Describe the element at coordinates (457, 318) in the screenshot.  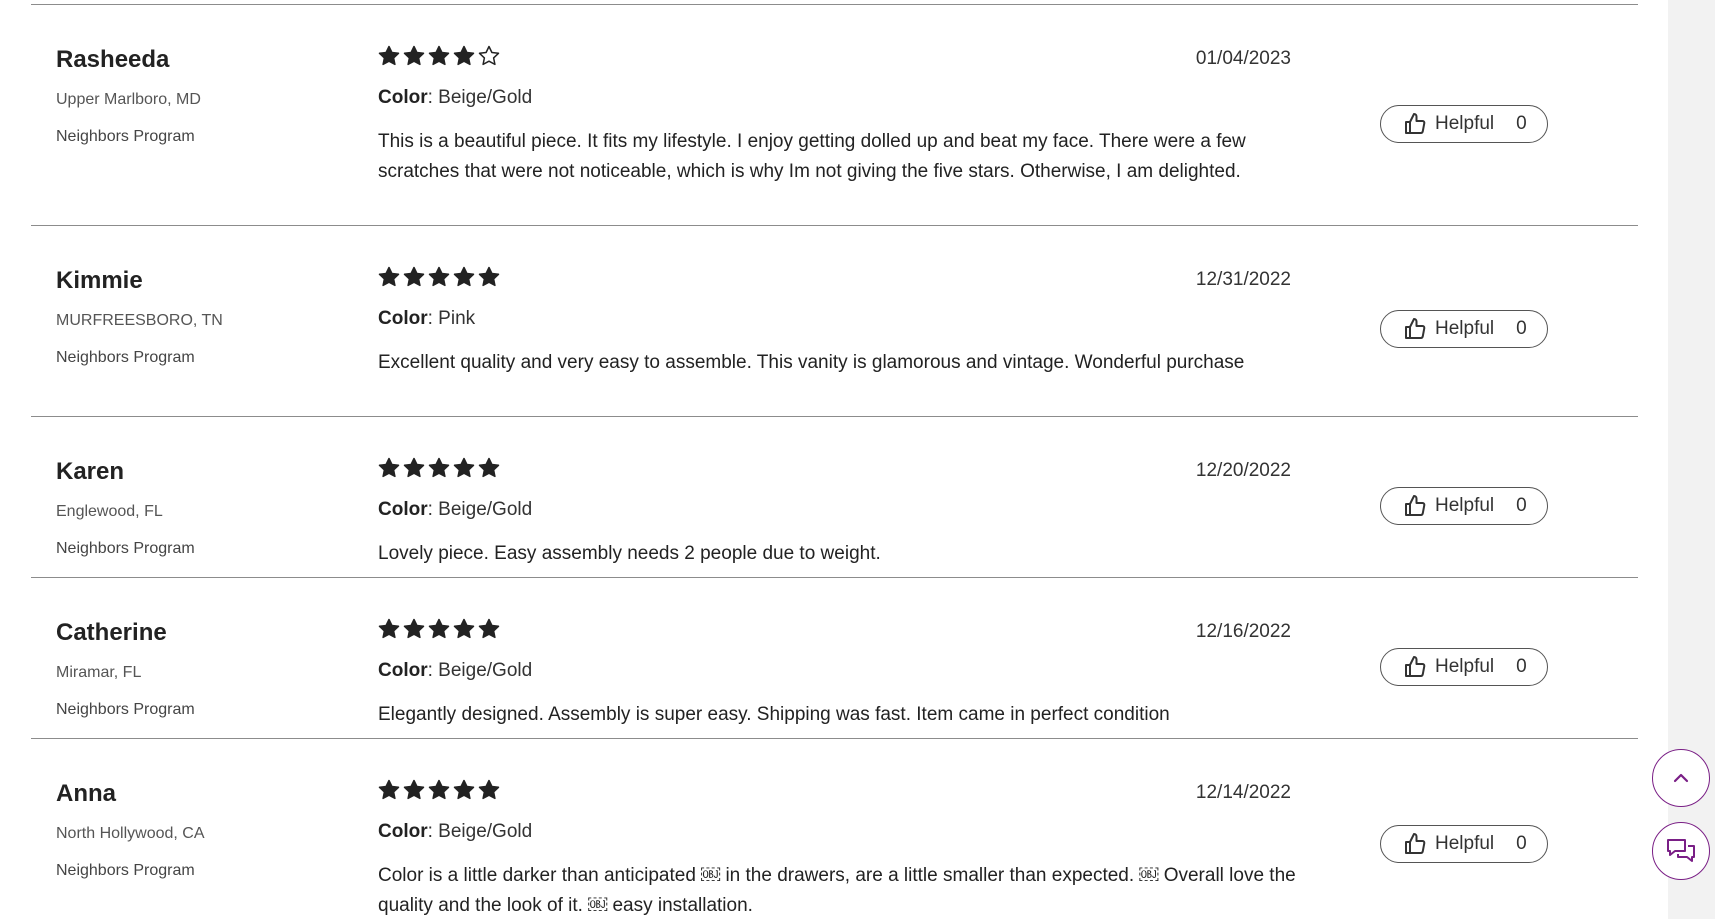
I see `color-value: Pink` at that location.